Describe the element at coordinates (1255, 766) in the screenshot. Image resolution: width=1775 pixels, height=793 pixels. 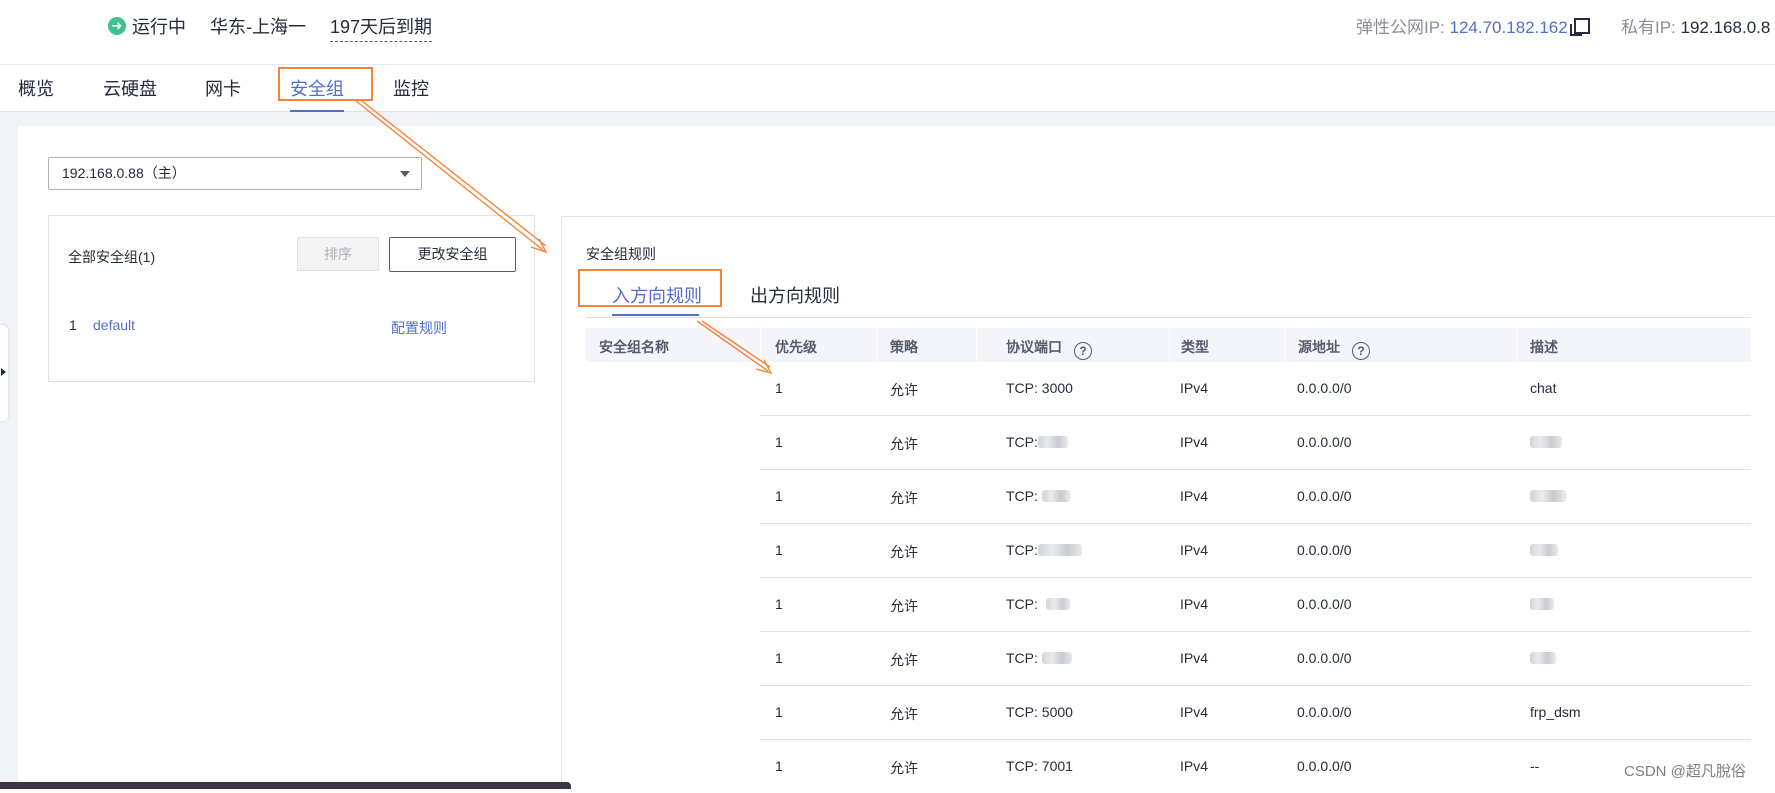
I see `table-row: 1 允许 TCP: 7001 IPv4 0.0.0.0/0 --` at that location.